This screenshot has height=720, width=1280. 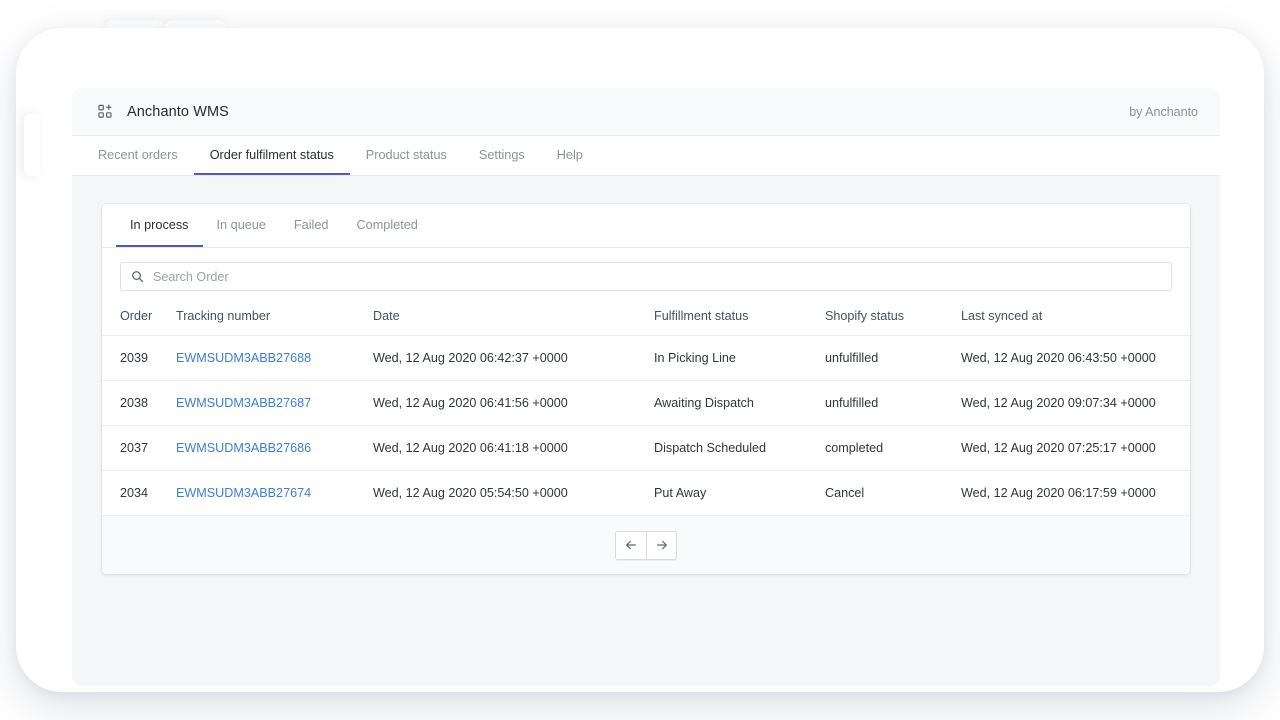 I want to click on nav-item-settings: Settings, so click(x=502, y=155).